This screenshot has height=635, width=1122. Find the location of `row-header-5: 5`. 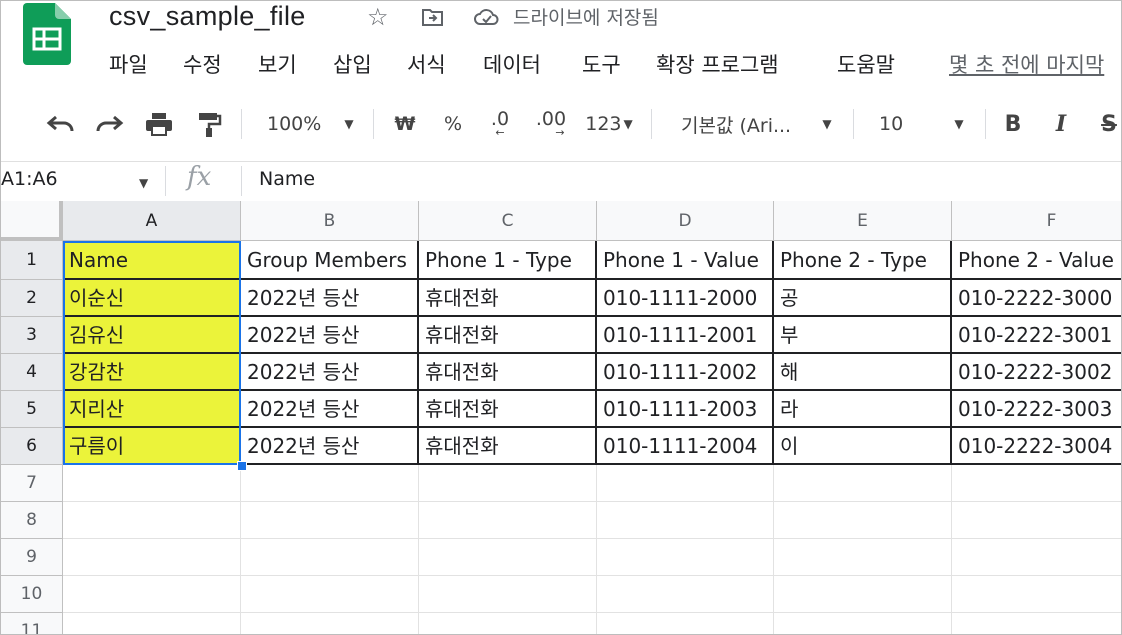

row-header-5: 5 is located at coordinates (32, 409).